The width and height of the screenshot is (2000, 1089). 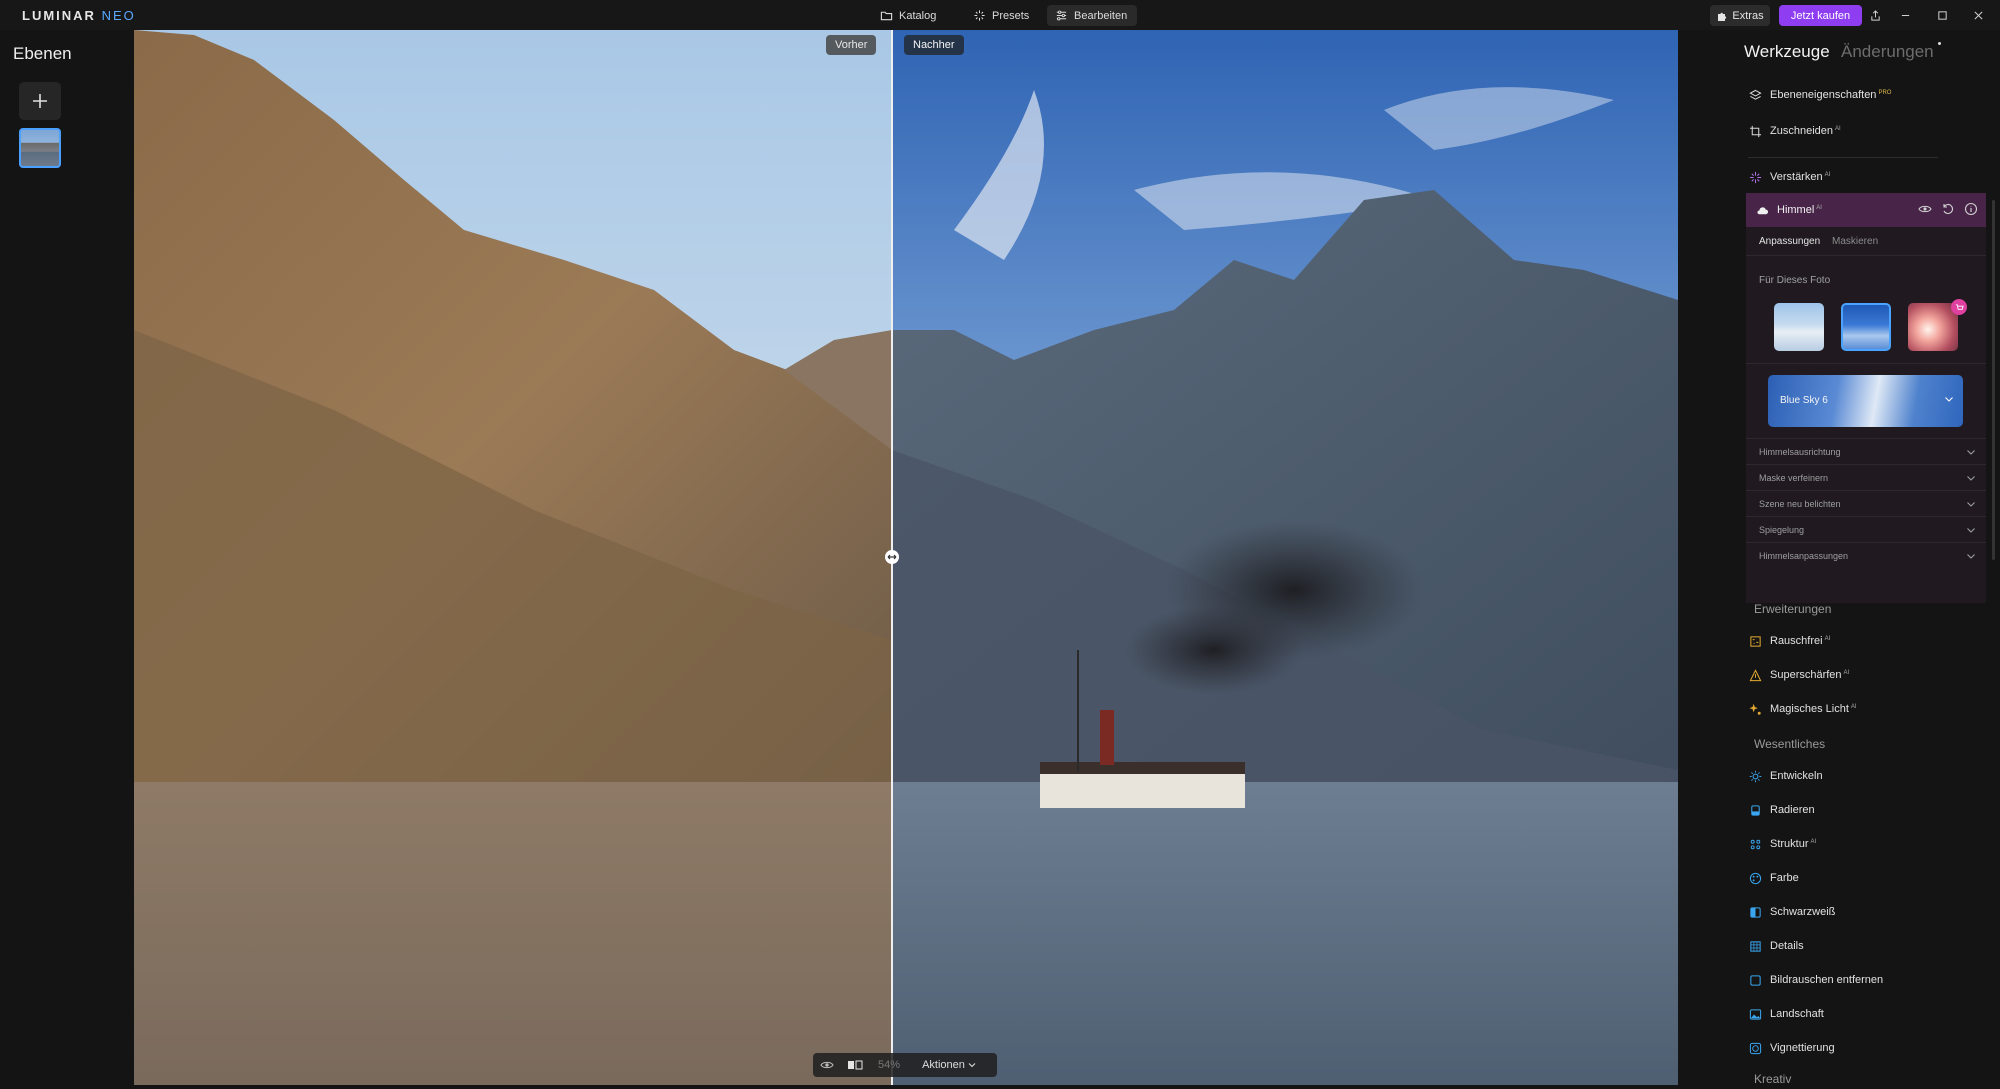 I want to click on buy-now-label: Jetzt kaufen, so click(x=1820, y=15).